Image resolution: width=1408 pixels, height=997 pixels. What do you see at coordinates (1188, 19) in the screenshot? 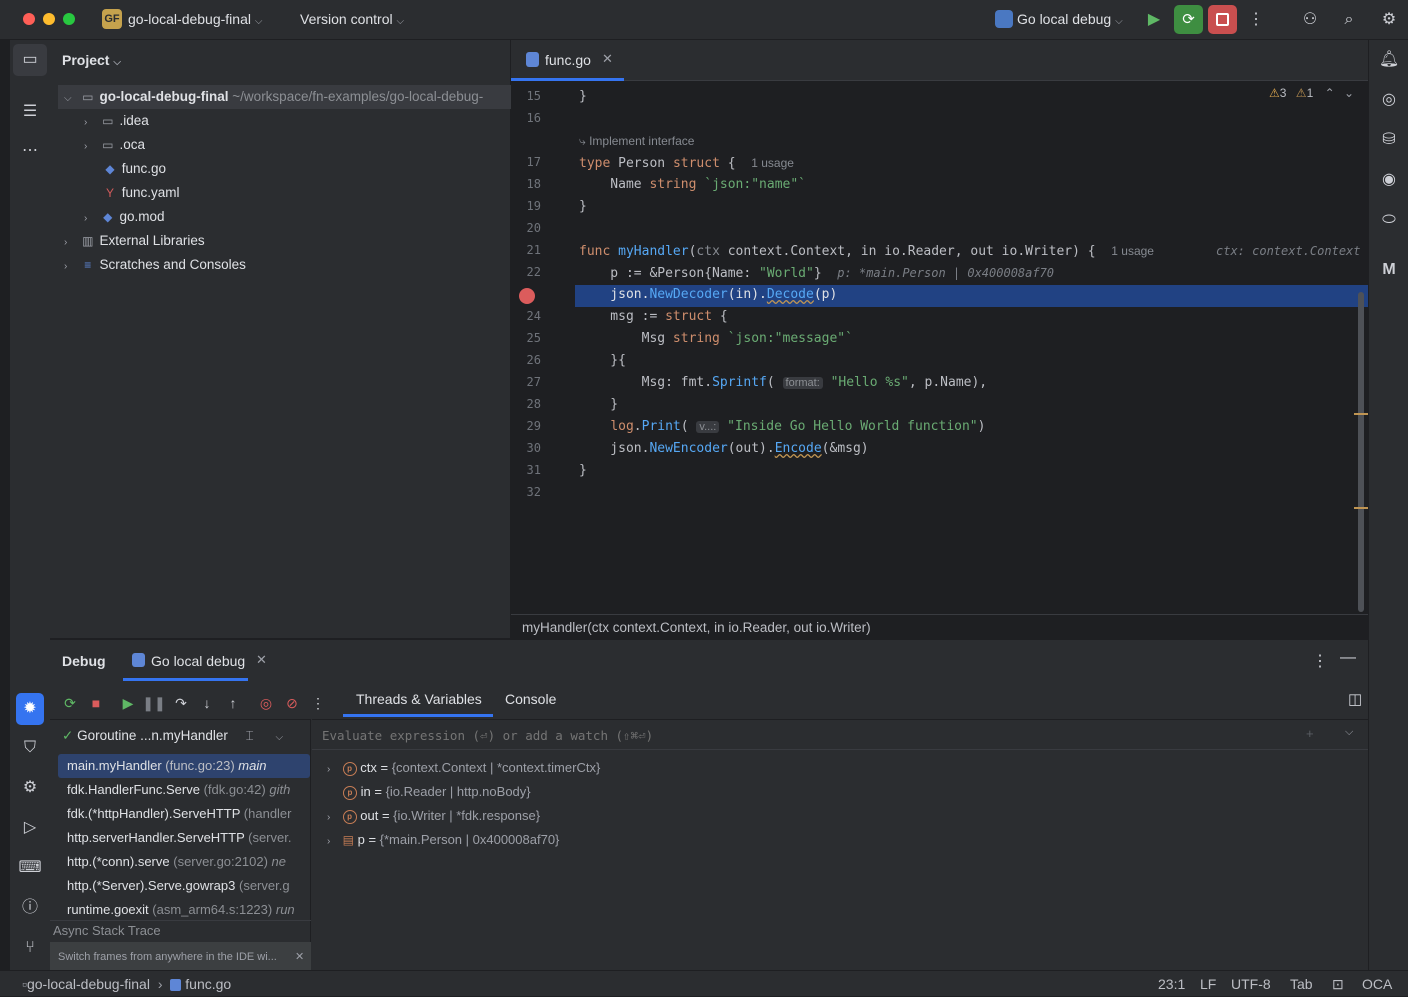
I see `debug-rerun-button: ⟳` at bounding box center [1188, 19].